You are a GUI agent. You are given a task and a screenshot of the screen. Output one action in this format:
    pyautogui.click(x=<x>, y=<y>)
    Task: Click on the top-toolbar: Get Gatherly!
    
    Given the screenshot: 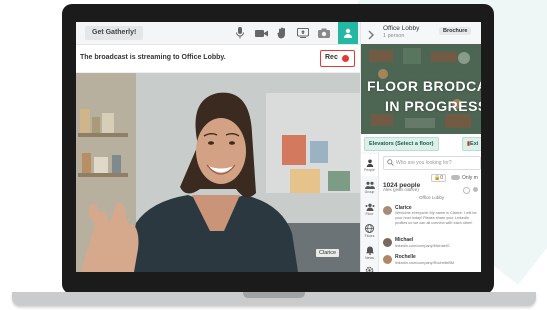 What is the action you would take?
    pyautogui.click(x=218, y=33)
    